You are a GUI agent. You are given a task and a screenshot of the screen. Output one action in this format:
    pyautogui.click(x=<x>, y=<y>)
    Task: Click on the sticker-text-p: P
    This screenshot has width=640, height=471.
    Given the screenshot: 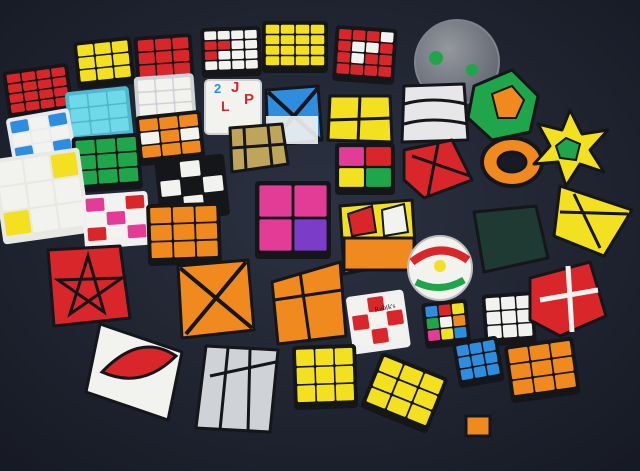 What is the action you would take?
    pyautogui.click(x=249, y=99)
    